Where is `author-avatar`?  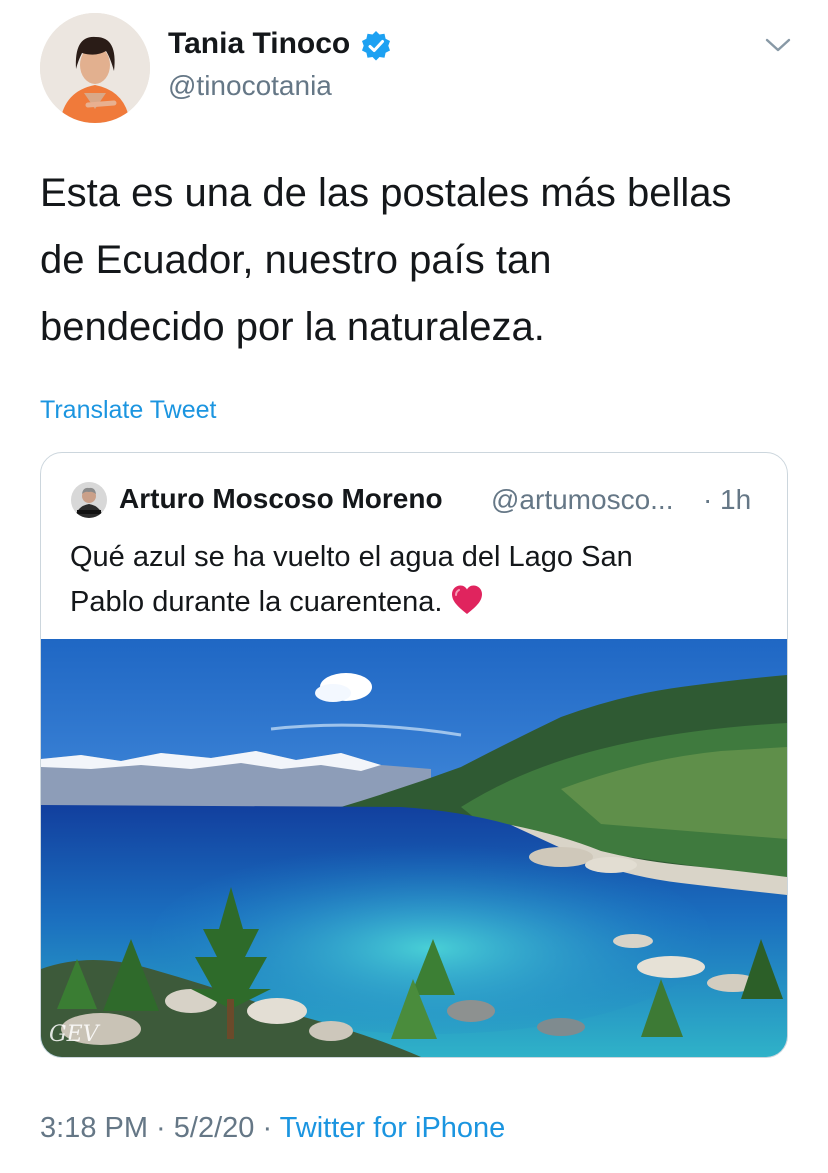 author-avatar is located at coordinates (95, 68).